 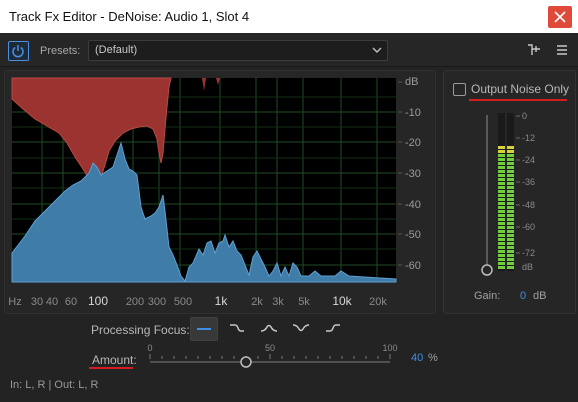 What do you see at coordinates (528, 227) in the screenshot?
I see `meter-scale-tick: -60` at bounding box center [528, 227].